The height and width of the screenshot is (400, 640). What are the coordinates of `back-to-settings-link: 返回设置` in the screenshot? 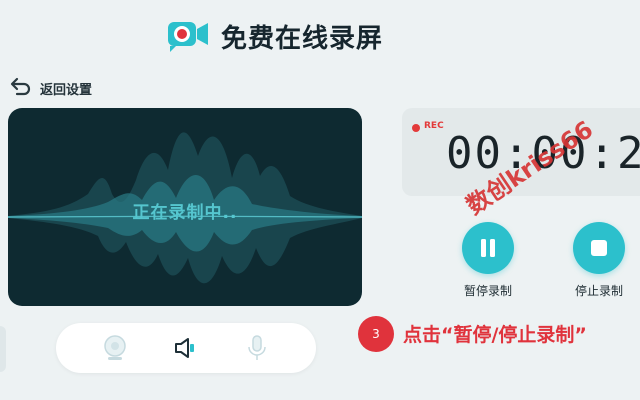 It's located at (51, 87).